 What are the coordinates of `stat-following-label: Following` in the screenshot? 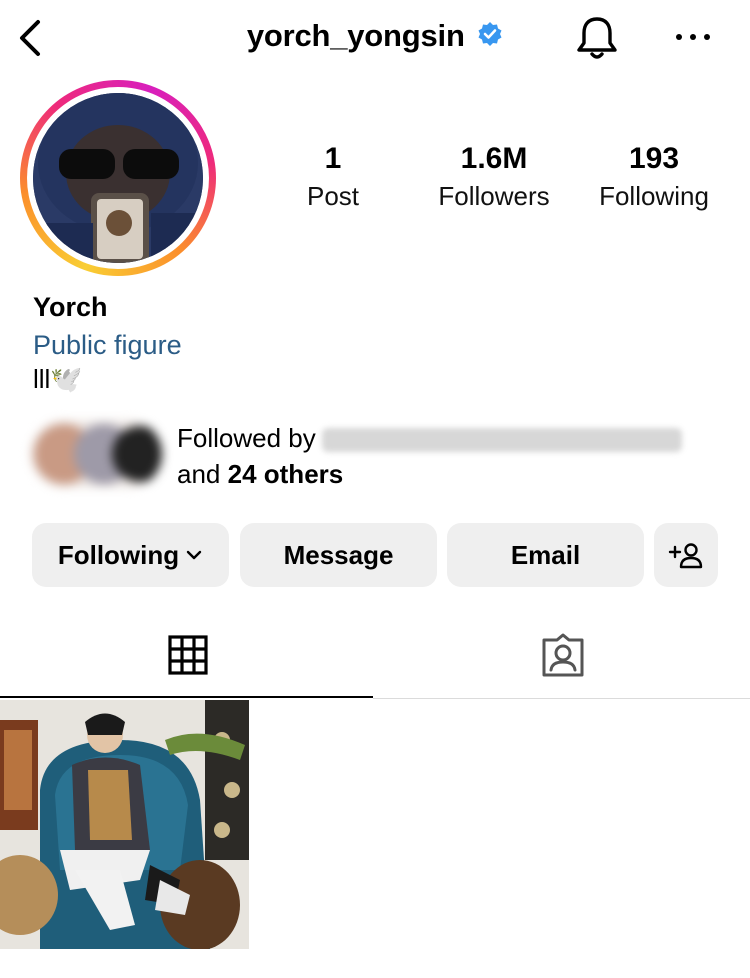 It's located at (654, 196).